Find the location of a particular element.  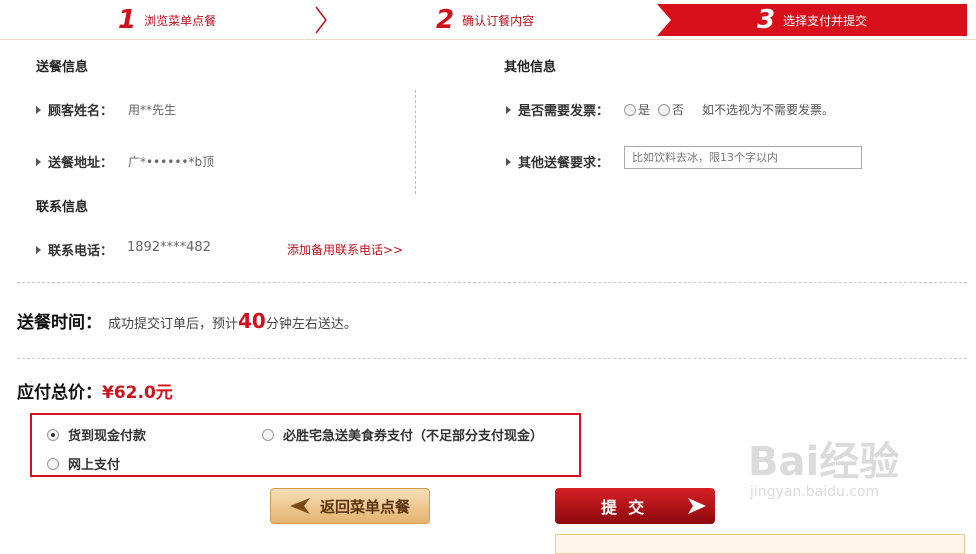

pay-online-label: 网上支付 is located at coordinates (94, 463).